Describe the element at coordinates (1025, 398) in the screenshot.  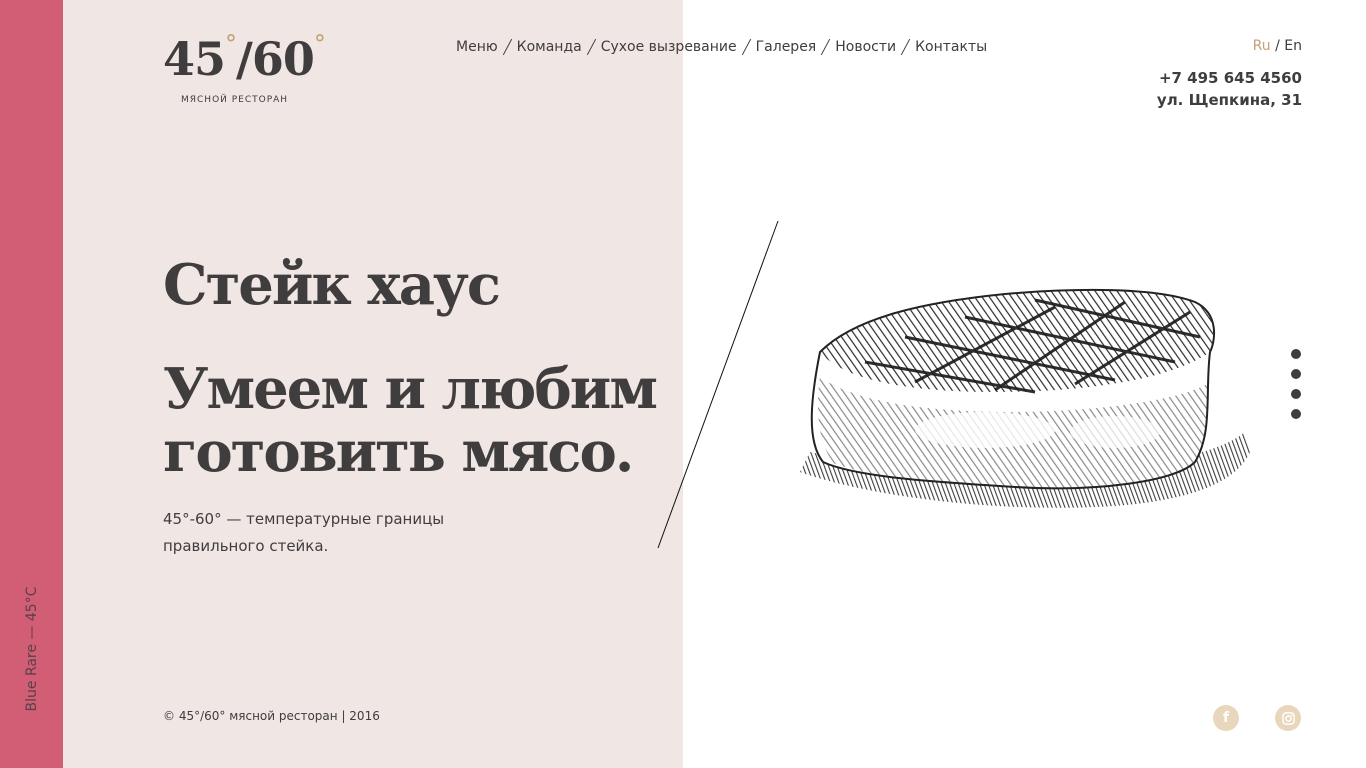
I see `steak-illustration` at that location.